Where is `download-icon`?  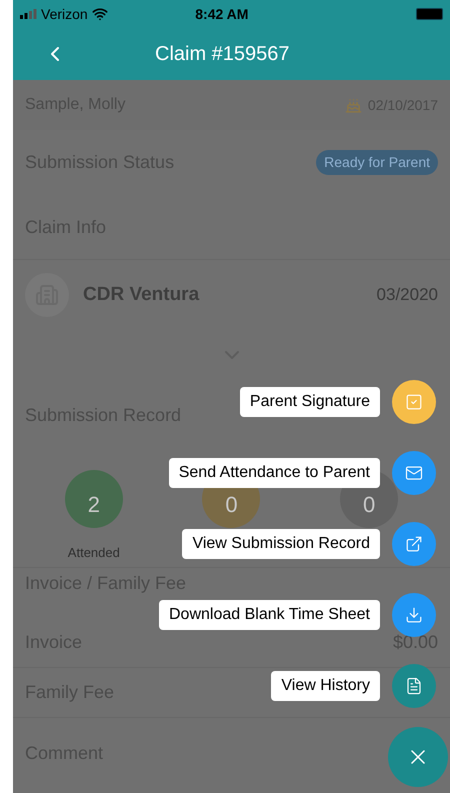
download-icon is located at coordinates (414, 615).